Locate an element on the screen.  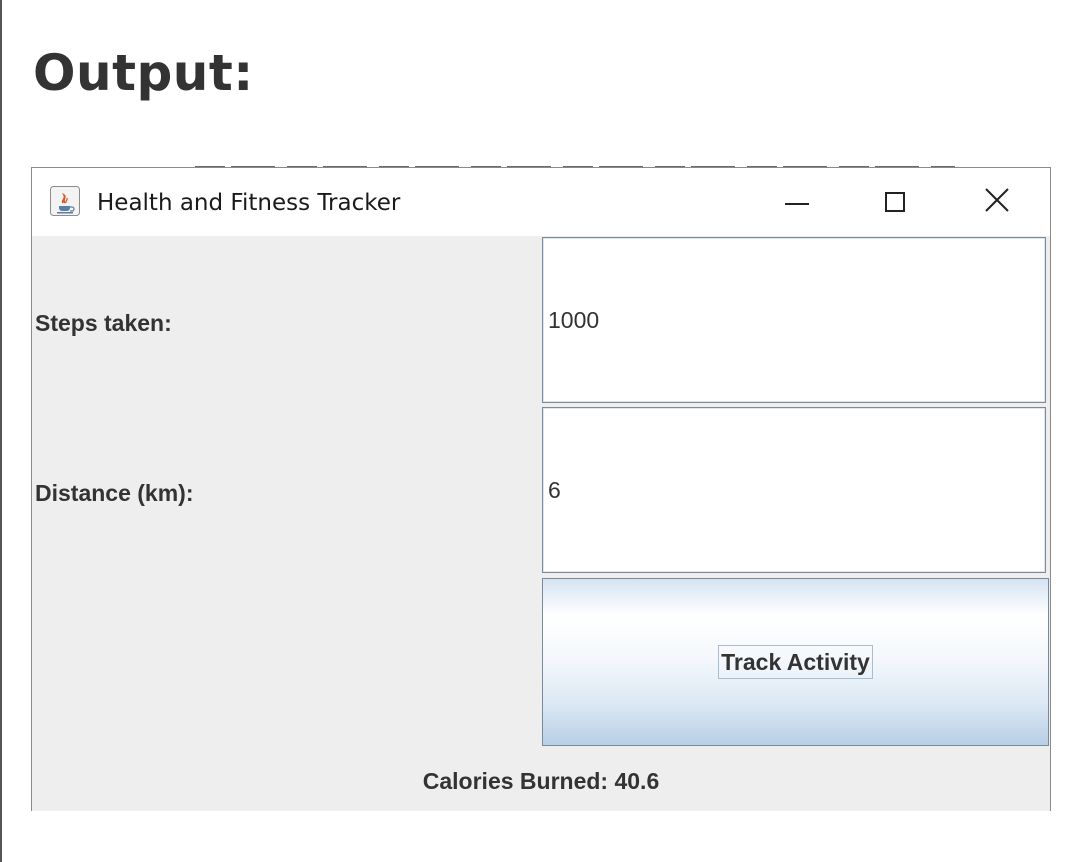
maximize-icon is located at coordinates (895, 202).